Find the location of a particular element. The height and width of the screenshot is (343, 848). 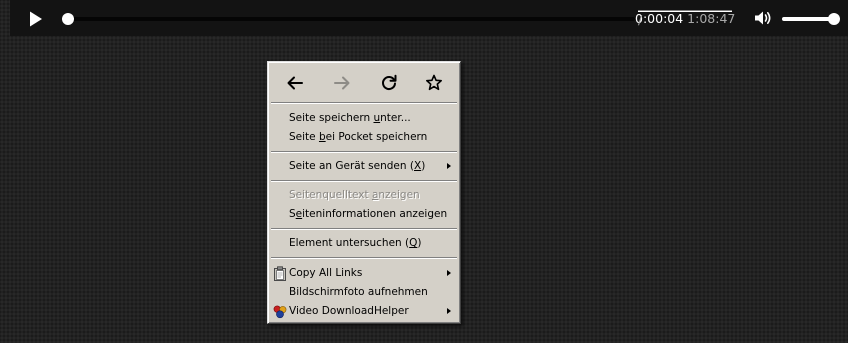

send-page-to-device-item: Seite an Gerät senden (X) is located at coordinates (364, 166).